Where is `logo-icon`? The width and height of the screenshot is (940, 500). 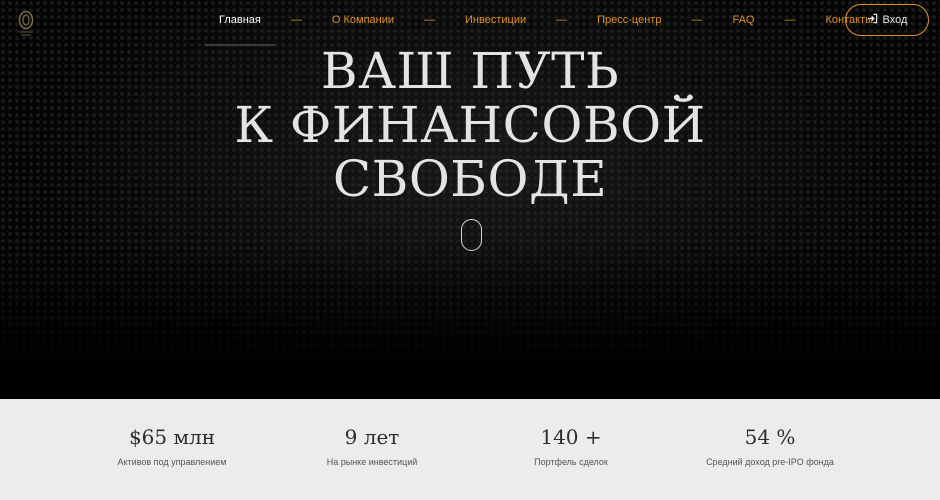 logo-icon is located at coordinates (26, 24).